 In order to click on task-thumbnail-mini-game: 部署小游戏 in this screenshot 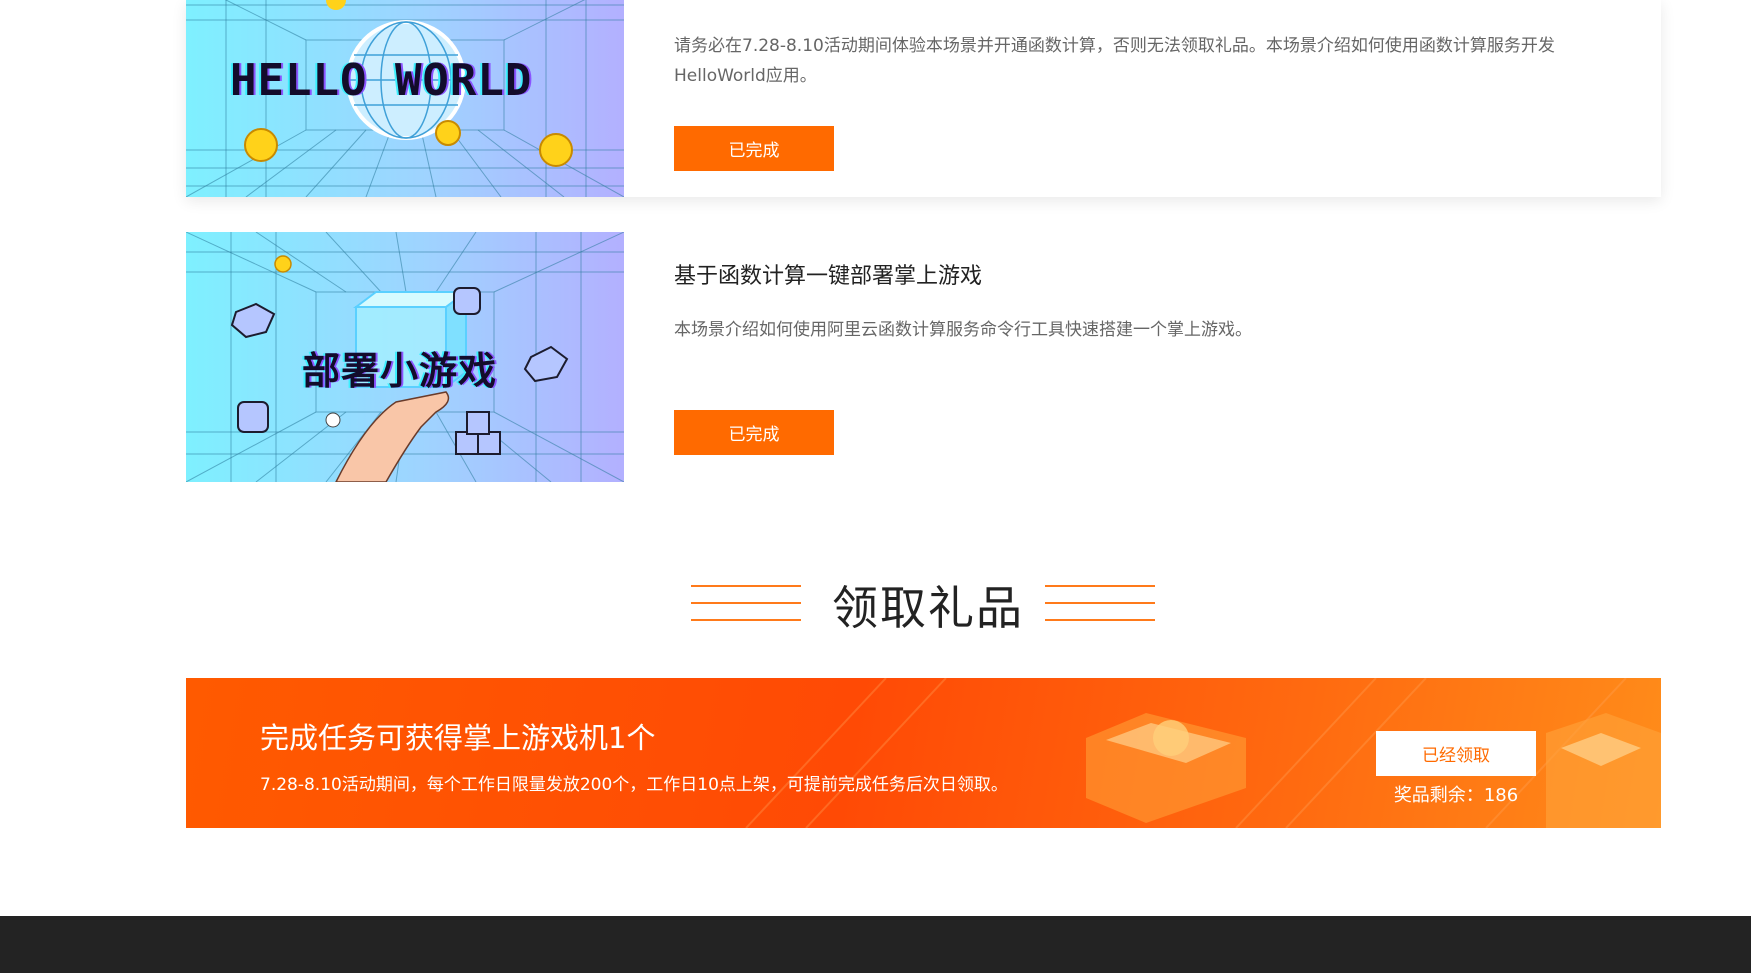, I will do `click(405, 357)`.